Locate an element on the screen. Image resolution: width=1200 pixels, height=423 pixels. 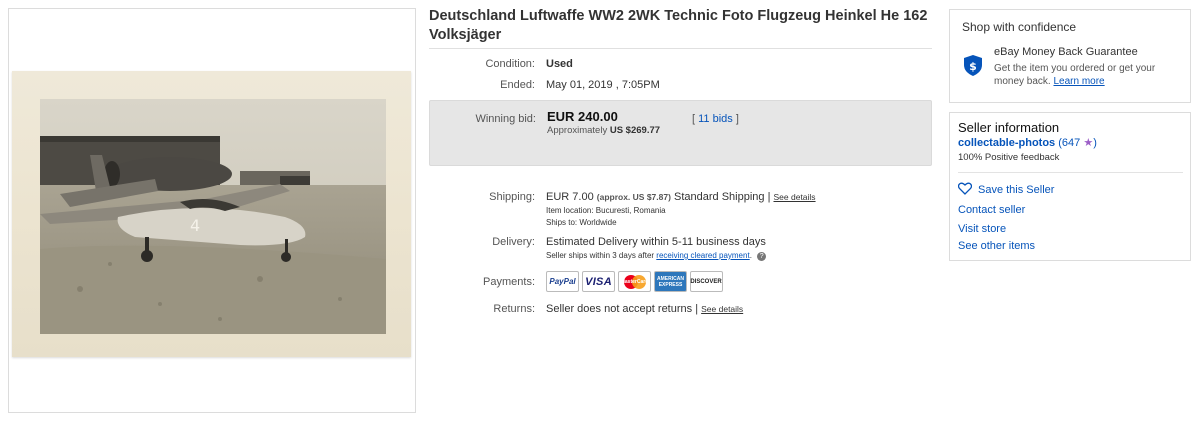
save-seller-link: Save this Seller is located at coordinates (1016, 190).